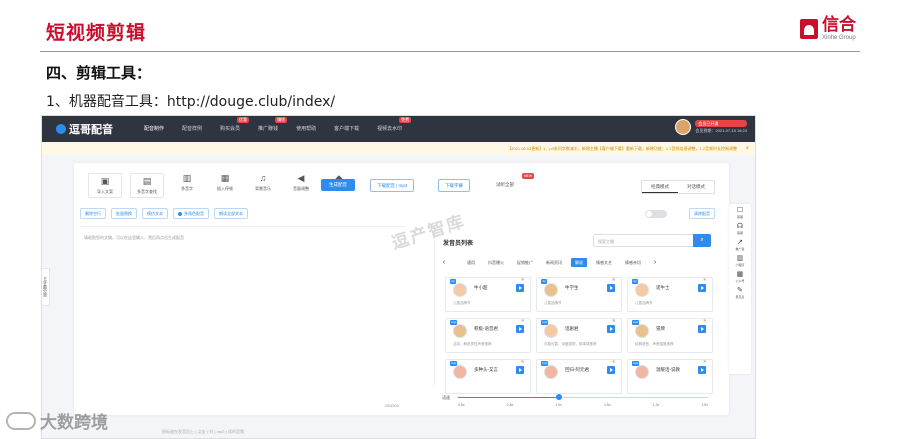 This screenshot has height=439, width=900. What do you see at coordinates (281, 120) in the screenshot?
I see `nav-badge: 赚钱` at bounding box center [281, 120].